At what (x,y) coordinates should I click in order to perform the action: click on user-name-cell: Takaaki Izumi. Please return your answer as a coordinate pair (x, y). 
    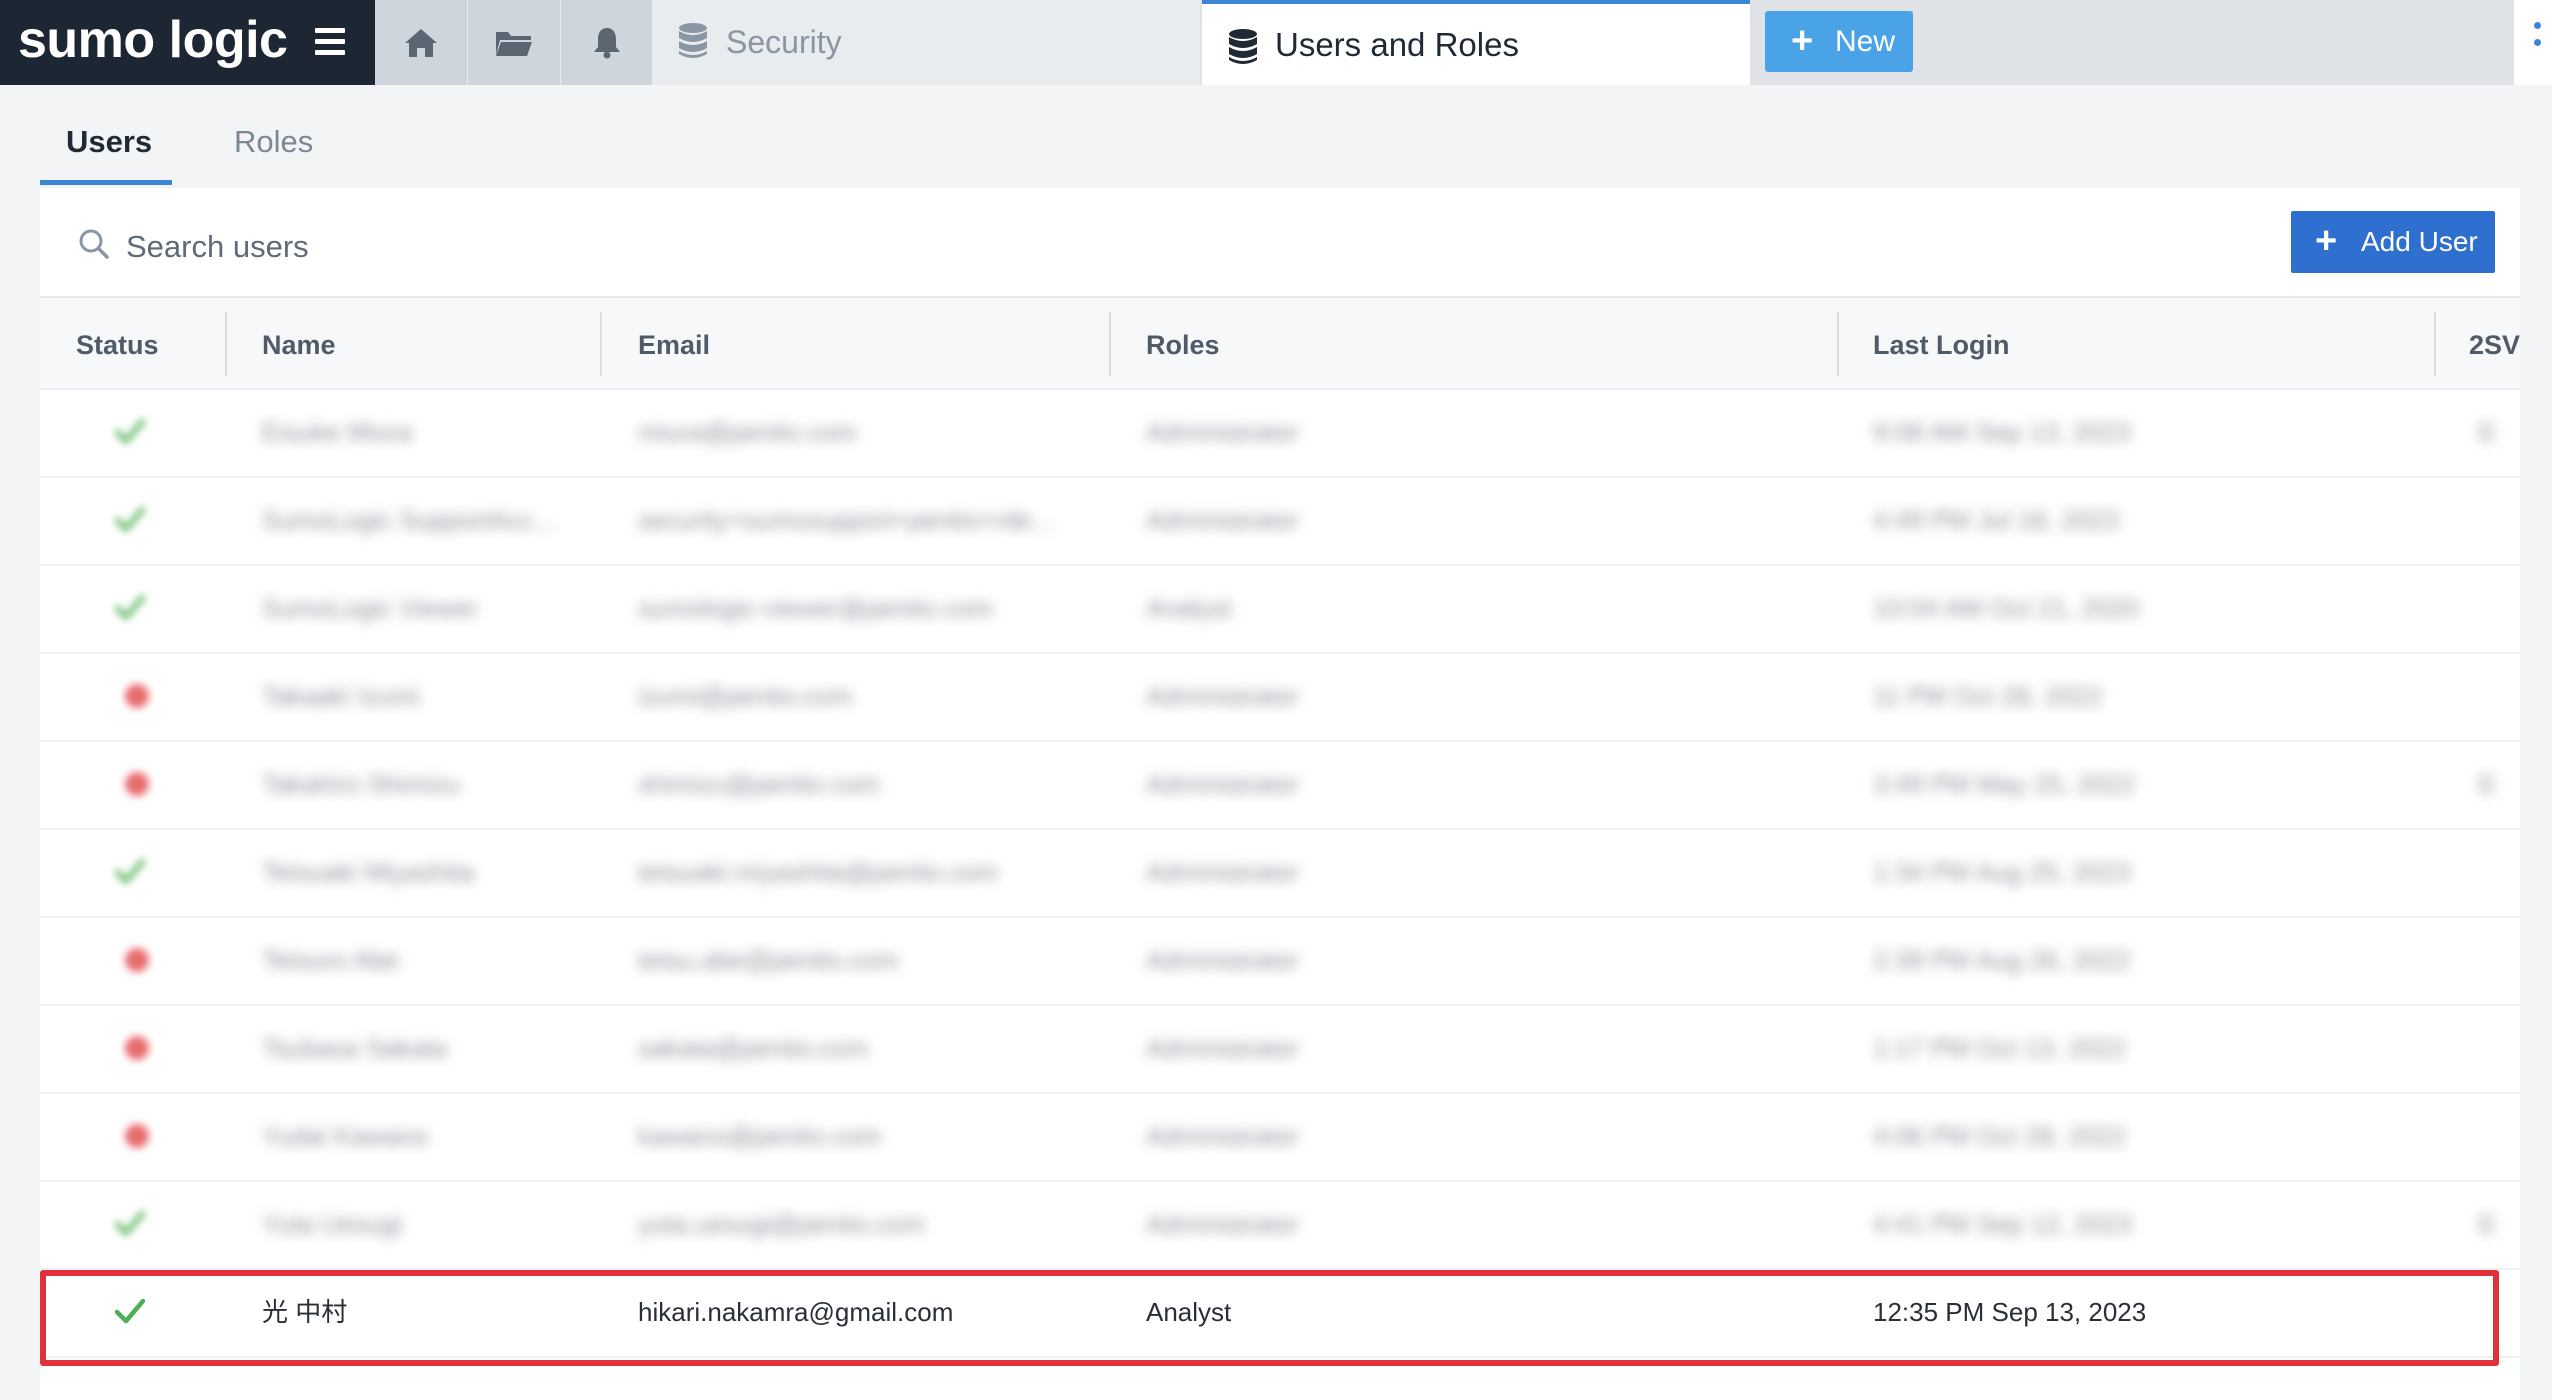
    Looking at the image, I should click on (341, 696).